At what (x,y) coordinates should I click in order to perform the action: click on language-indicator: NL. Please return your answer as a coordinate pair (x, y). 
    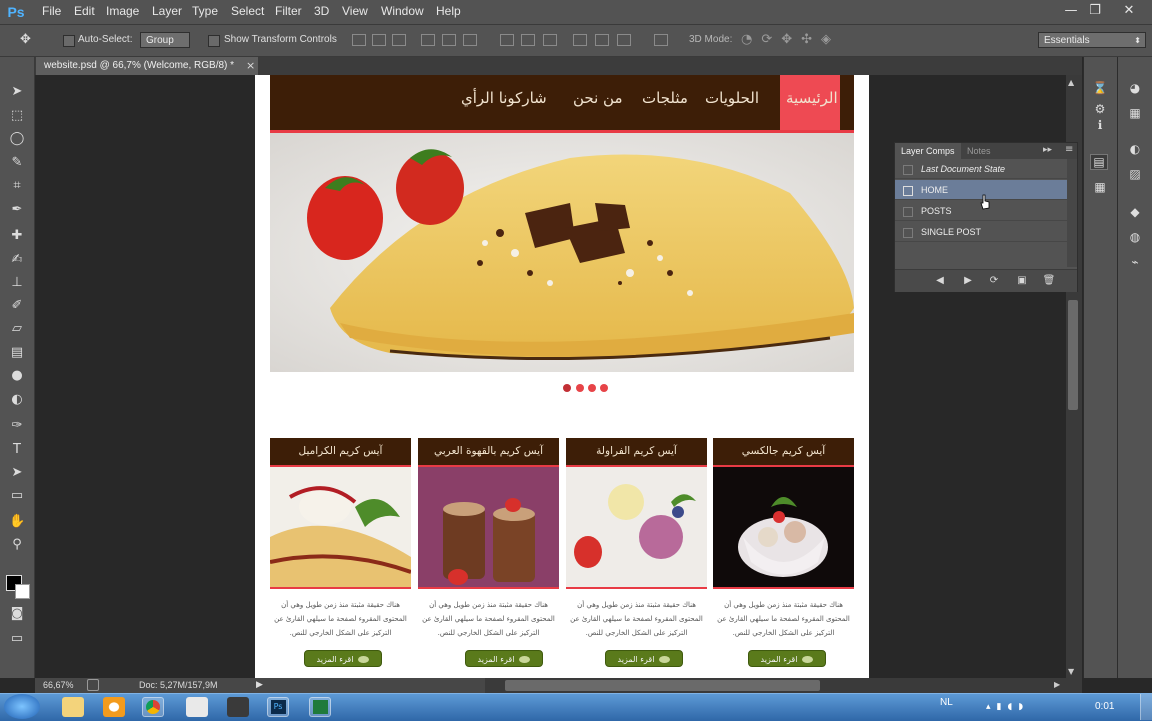
    Looking at the image, I should click on (946, 702).